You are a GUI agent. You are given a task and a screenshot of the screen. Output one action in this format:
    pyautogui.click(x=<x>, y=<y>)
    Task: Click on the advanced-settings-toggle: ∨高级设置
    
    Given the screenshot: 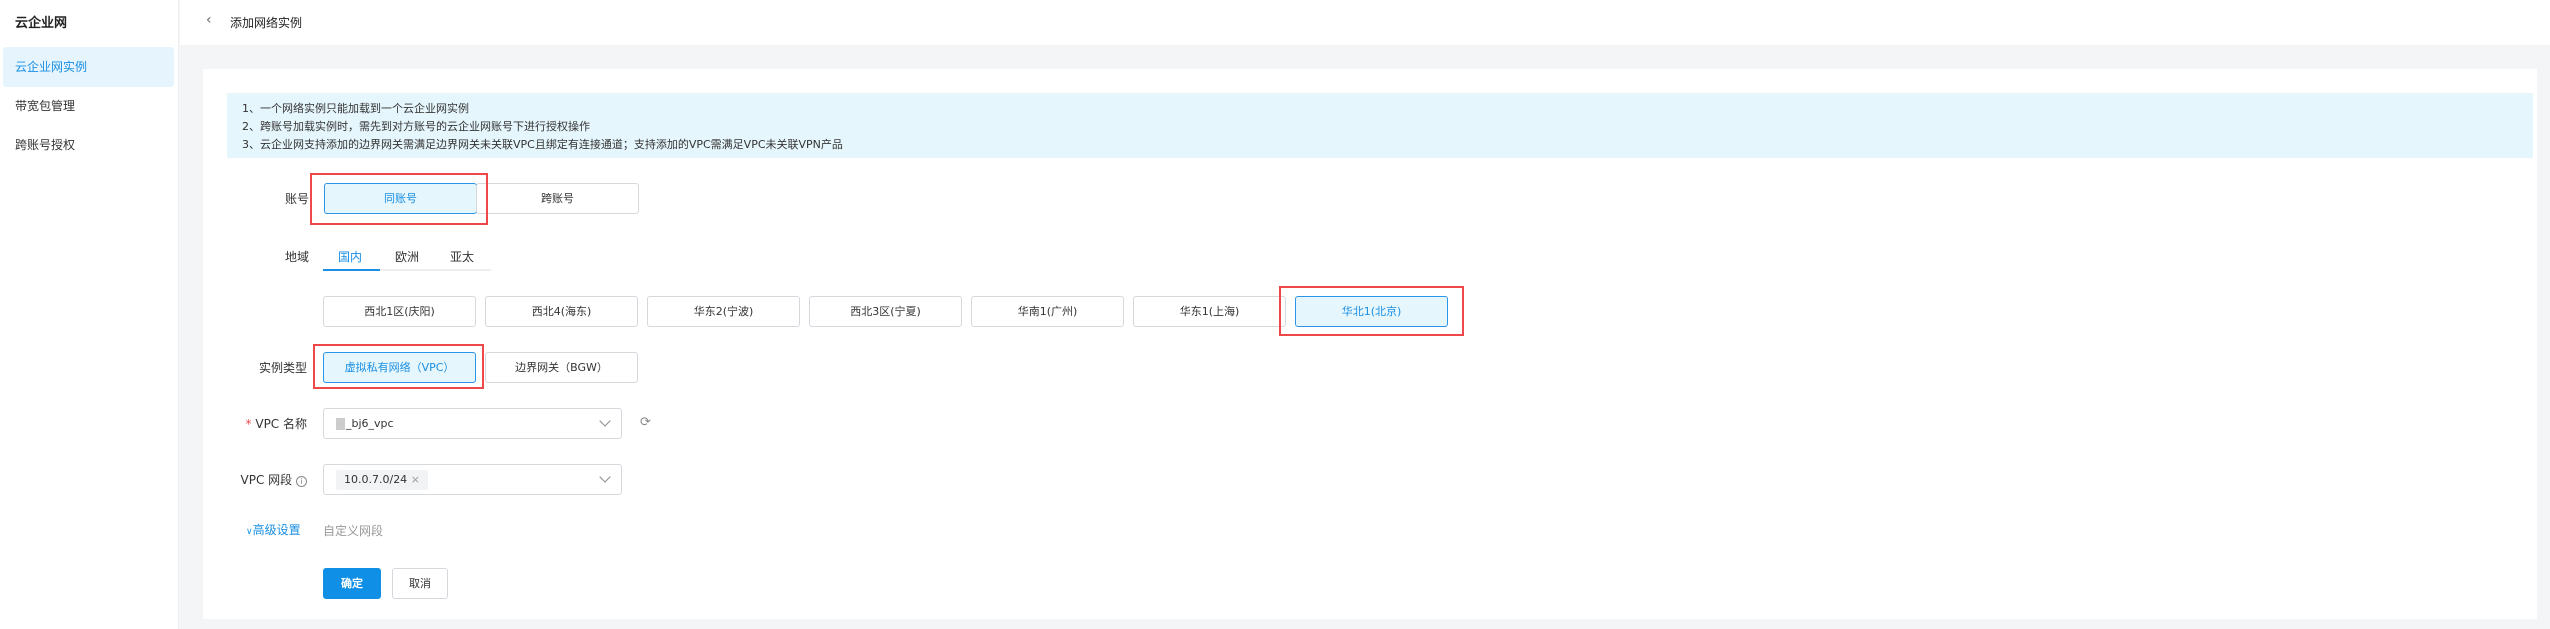 What is the action you would take?
    pyautogui.click(x=273, y=529)
    